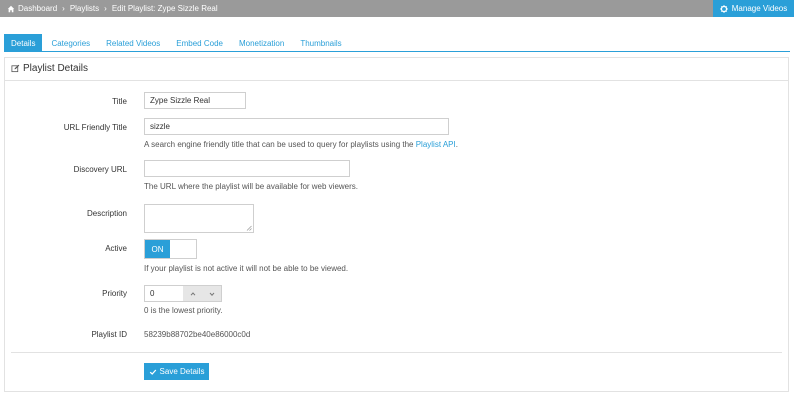 Image resolution: width=794 pixels, height=394 pixels. What do you see at coordinates (95, 127) in the screenshot?
I see `url-title-label: URL Friendly Title` at bounding box center [95, 127].